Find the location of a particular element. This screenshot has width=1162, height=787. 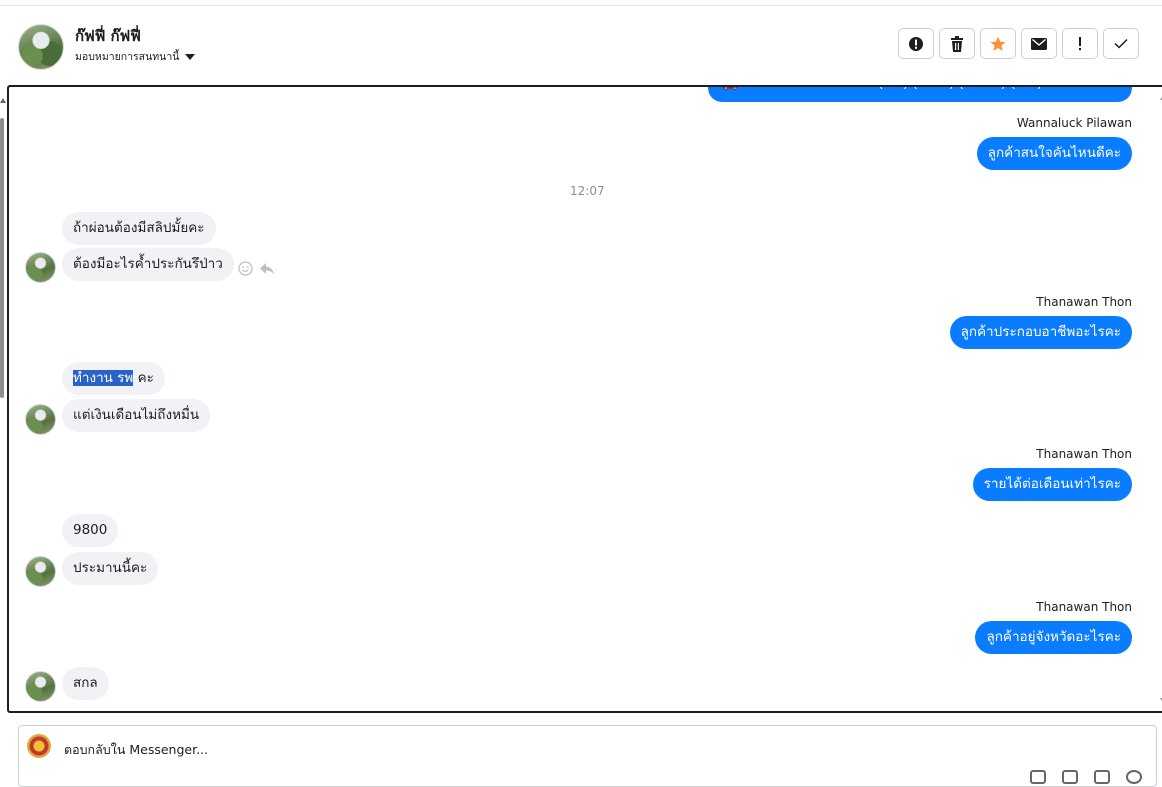

gif-tool-icon is located at coordinates (1102, 777).